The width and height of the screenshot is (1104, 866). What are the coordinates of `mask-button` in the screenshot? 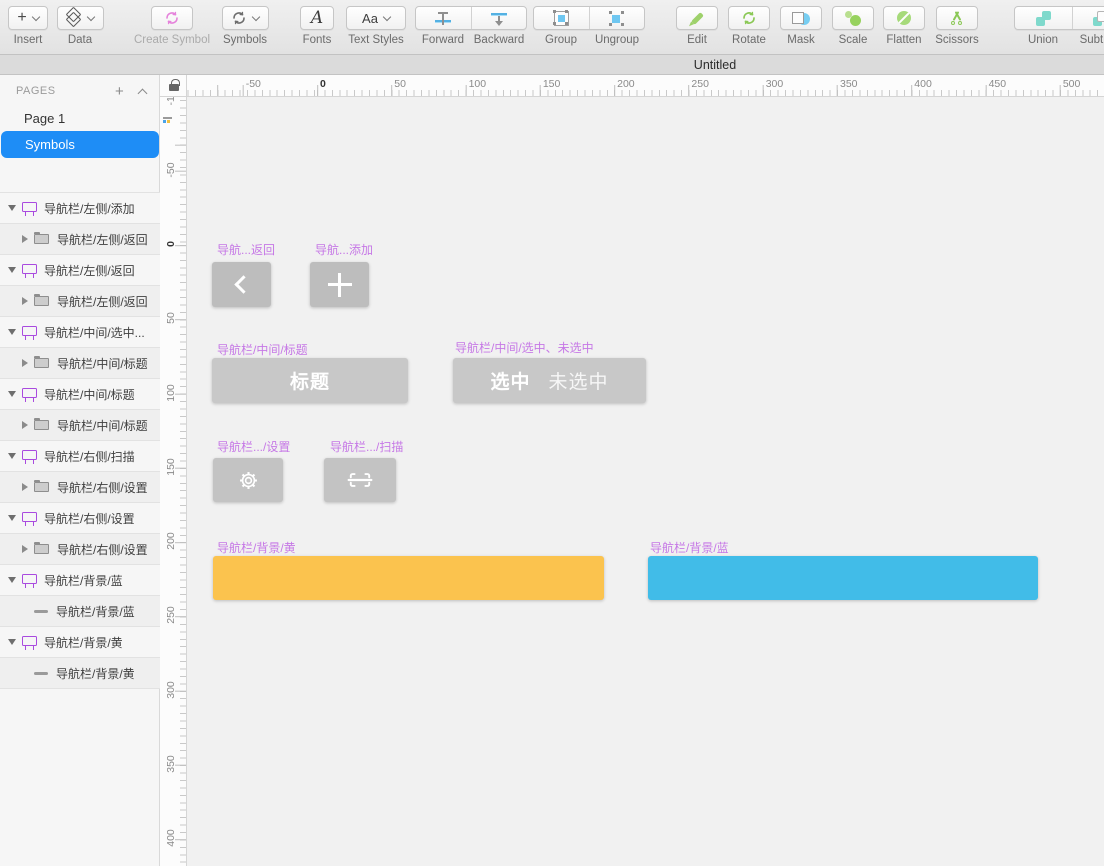 It's located at (801, 18).